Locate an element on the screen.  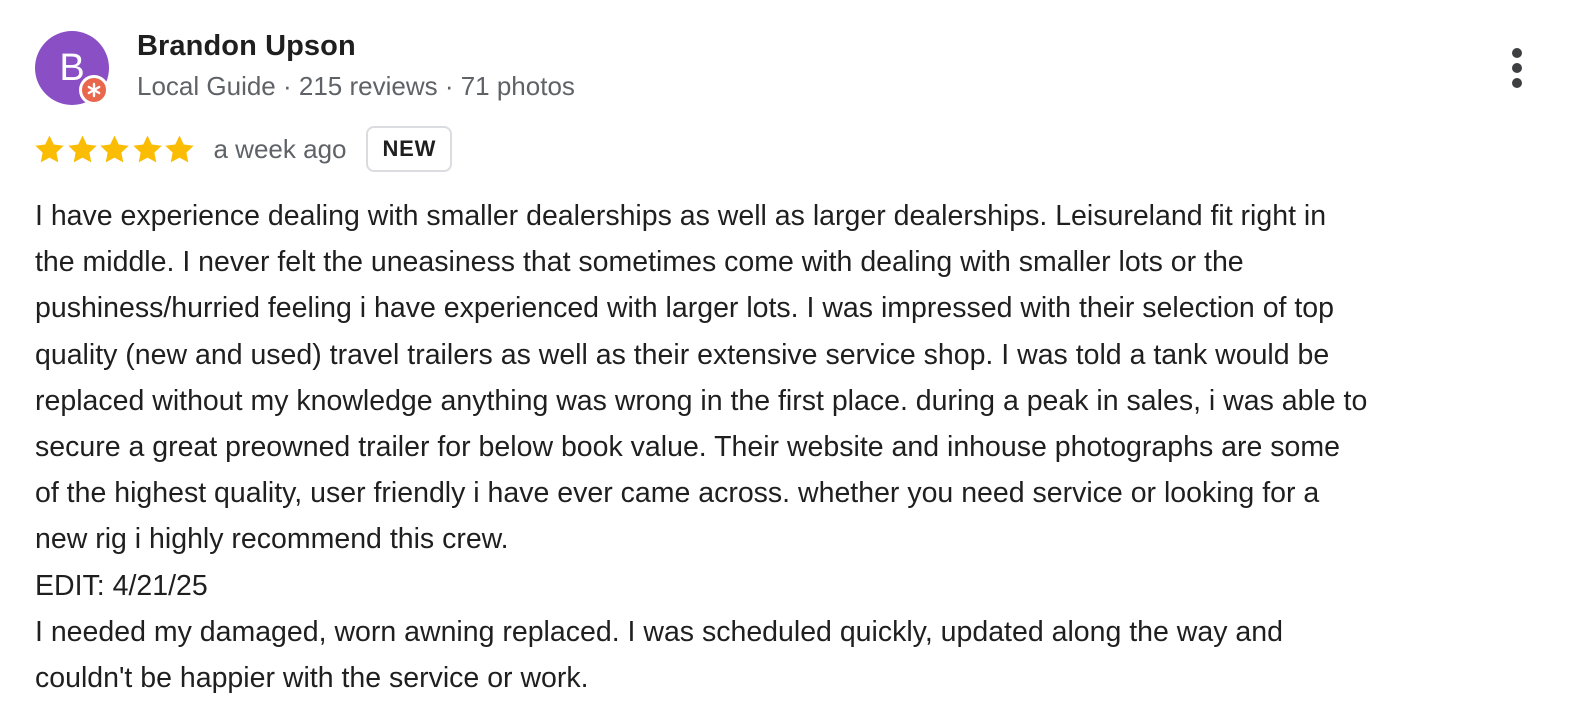
reviewer-meta: Local Guide · 215 reviews · 71 photos is located at coordinates (356, 86).